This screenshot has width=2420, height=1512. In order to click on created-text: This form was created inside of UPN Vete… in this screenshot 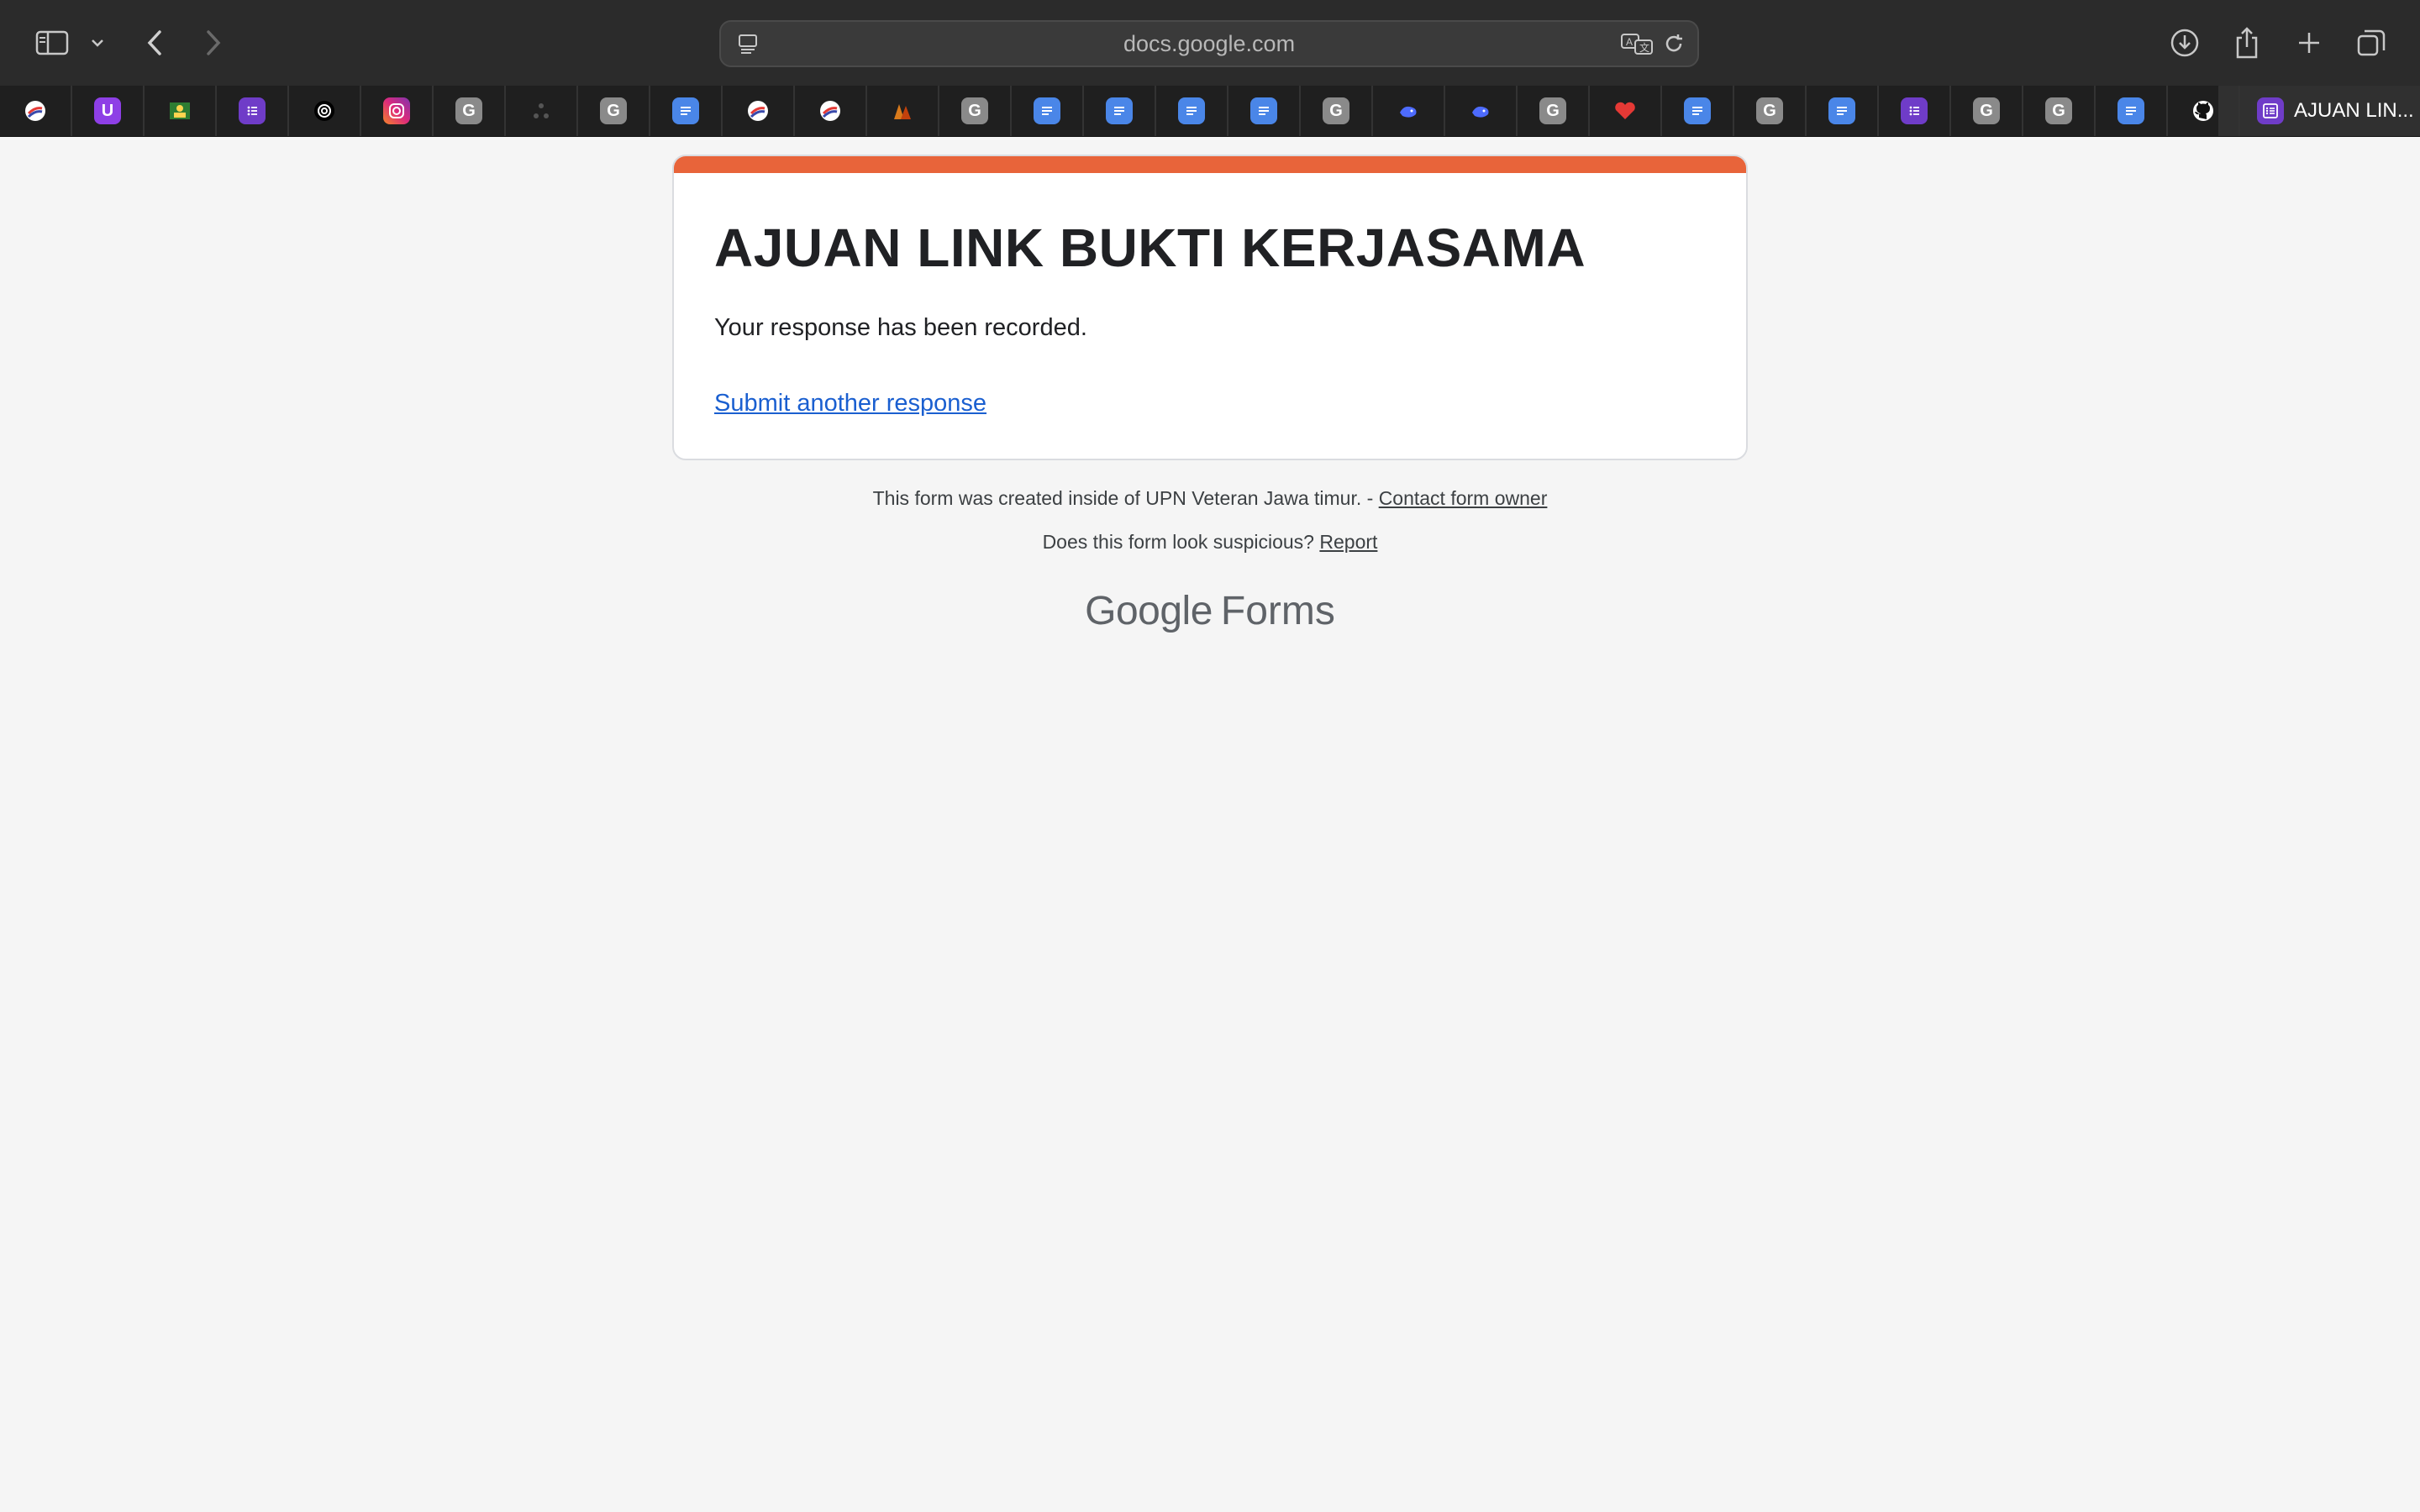, I will do `click(1123, 498)`.